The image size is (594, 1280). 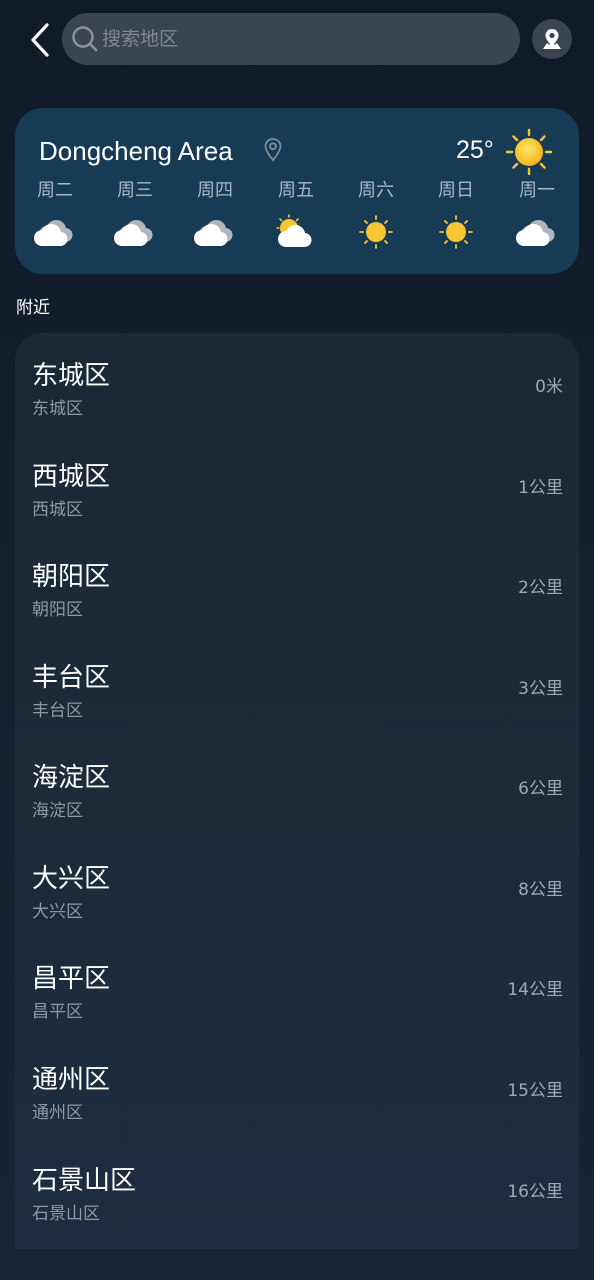 What do you see at coordinates (456, 214) in the screenshot?
I see `forecast-day: 周日` at bounding box center [456, 214].